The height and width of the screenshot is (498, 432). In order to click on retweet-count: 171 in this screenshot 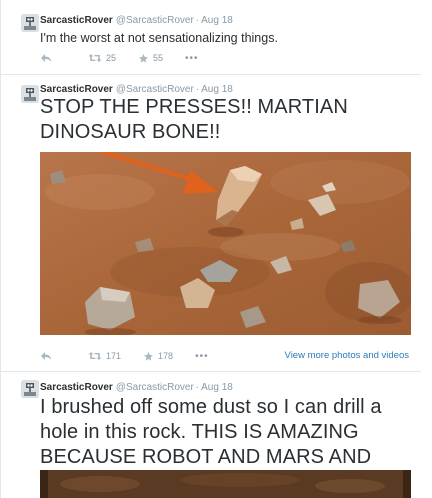, I will do `click(114, 356)`.